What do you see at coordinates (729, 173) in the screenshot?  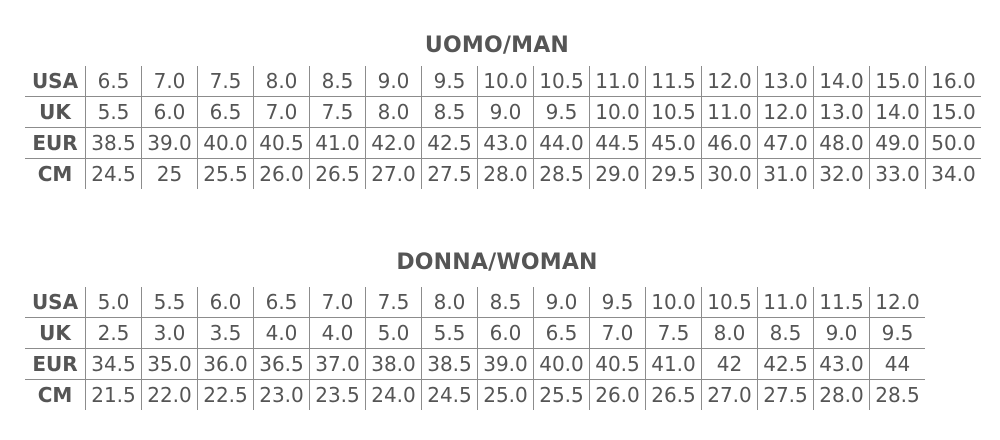 I see `size-cell: 30.0` at bounding box center [729, 173].